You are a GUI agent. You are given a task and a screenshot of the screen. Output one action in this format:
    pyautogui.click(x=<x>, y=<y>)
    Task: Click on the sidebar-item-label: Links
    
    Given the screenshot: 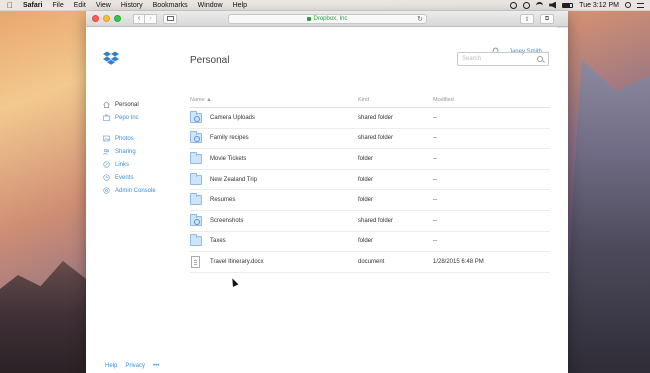 What is the action you would take?
    pyautogui.click(x=122, y=164)
    